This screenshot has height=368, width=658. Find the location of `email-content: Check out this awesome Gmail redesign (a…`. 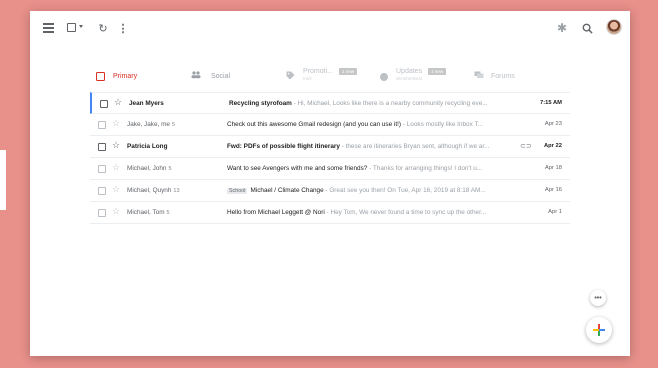

email-content: Check out this awesome Gmail redesign (a… is located at coordinates (371, 124).